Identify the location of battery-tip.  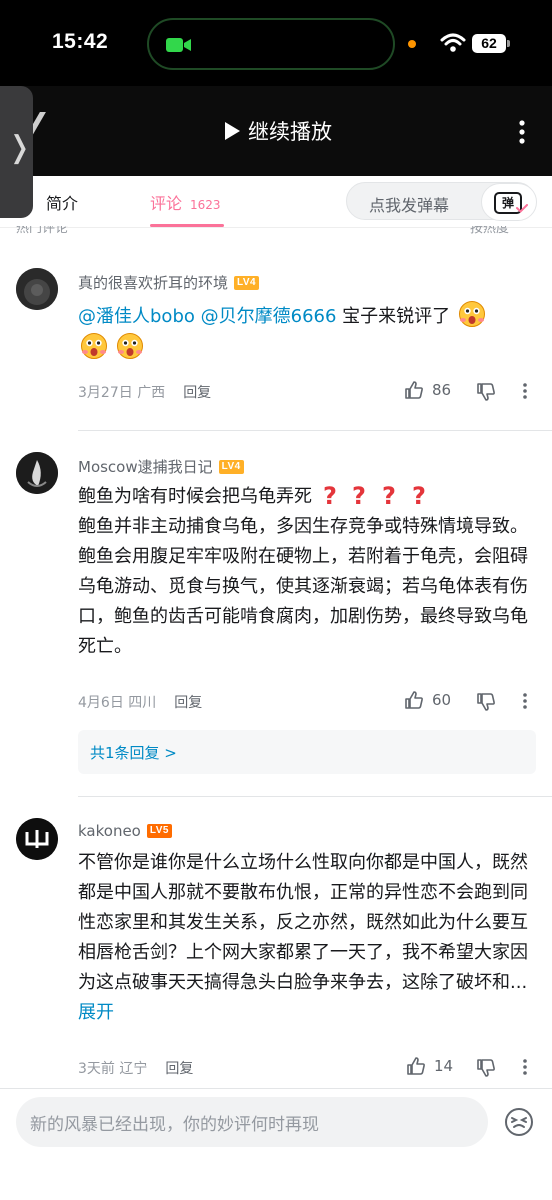
(508, 43).